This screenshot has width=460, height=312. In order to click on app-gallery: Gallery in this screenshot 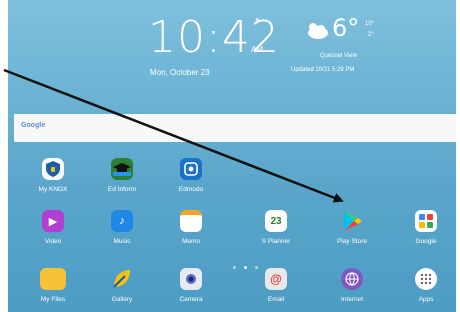, I will do `click(122, 285)`.